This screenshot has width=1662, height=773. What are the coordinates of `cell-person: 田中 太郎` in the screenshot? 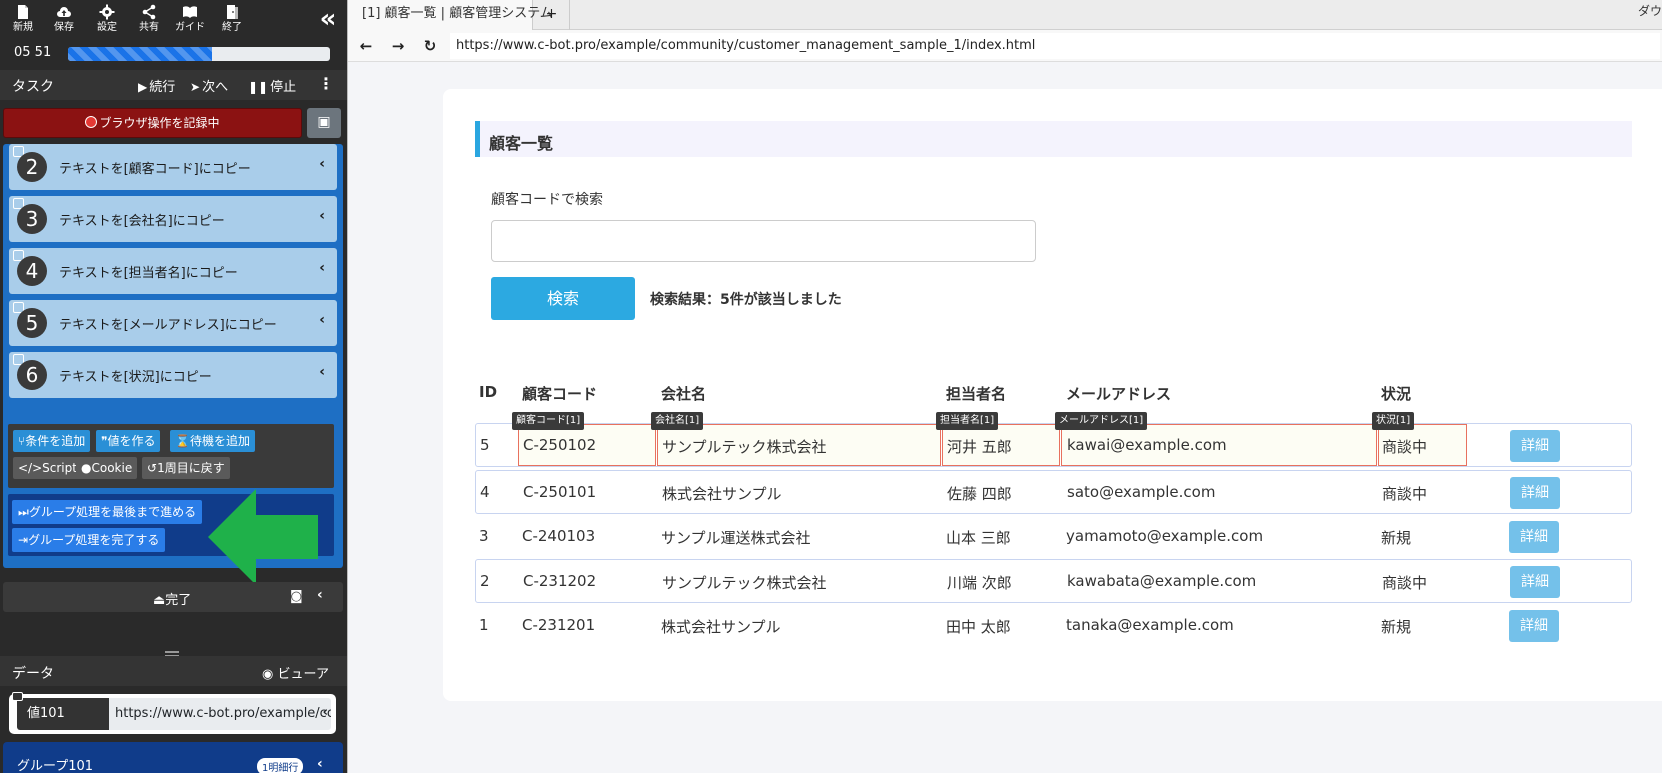 It's located at (978, 627).